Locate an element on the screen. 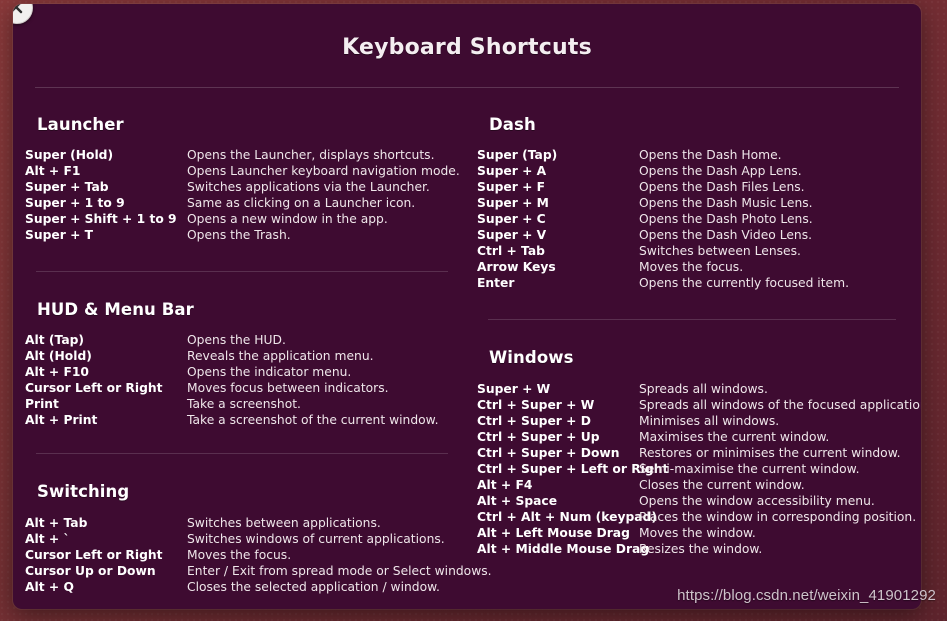  section-title-hud-menu-bar: HUD & Menu Bar is located at coordinates (115, 309).